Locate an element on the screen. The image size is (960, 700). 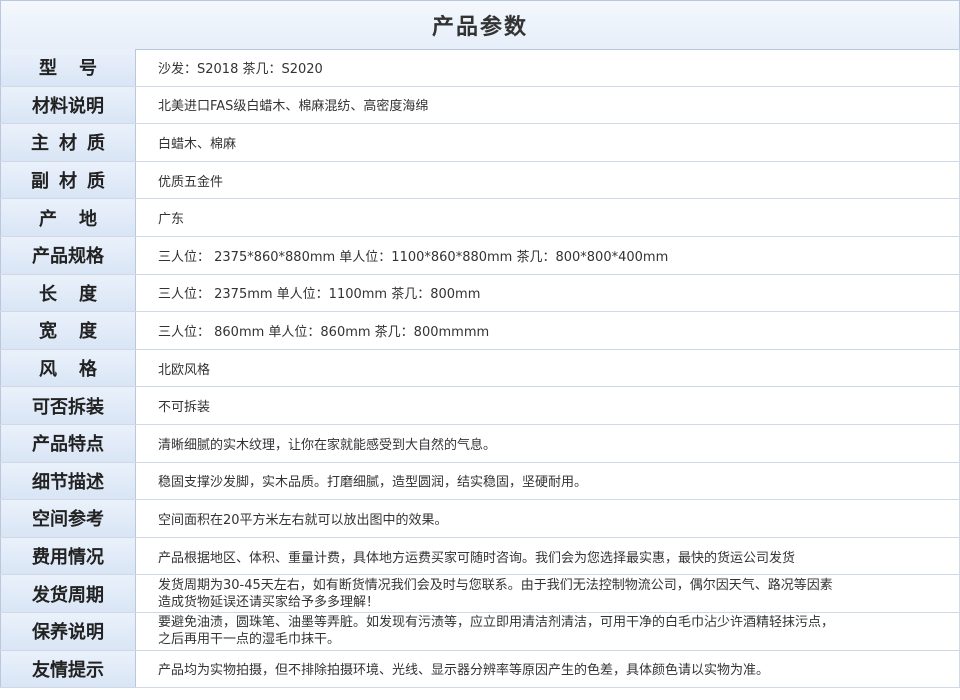
row-label: 产地 is located at coordinates (68, 217).